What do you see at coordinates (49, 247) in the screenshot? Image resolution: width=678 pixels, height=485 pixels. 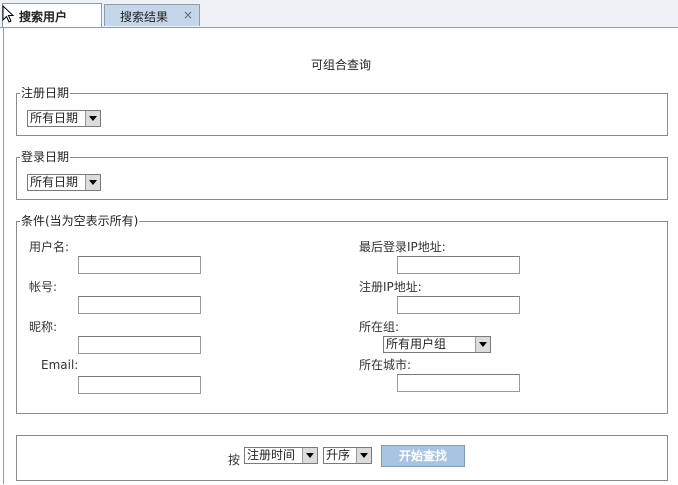 I see `username-label: 用户名:` at bounding box center [49, 247].